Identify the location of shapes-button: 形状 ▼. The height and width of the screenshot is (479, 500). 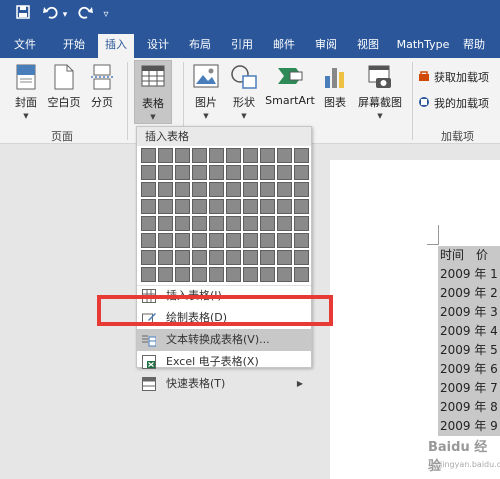
(244, 91).